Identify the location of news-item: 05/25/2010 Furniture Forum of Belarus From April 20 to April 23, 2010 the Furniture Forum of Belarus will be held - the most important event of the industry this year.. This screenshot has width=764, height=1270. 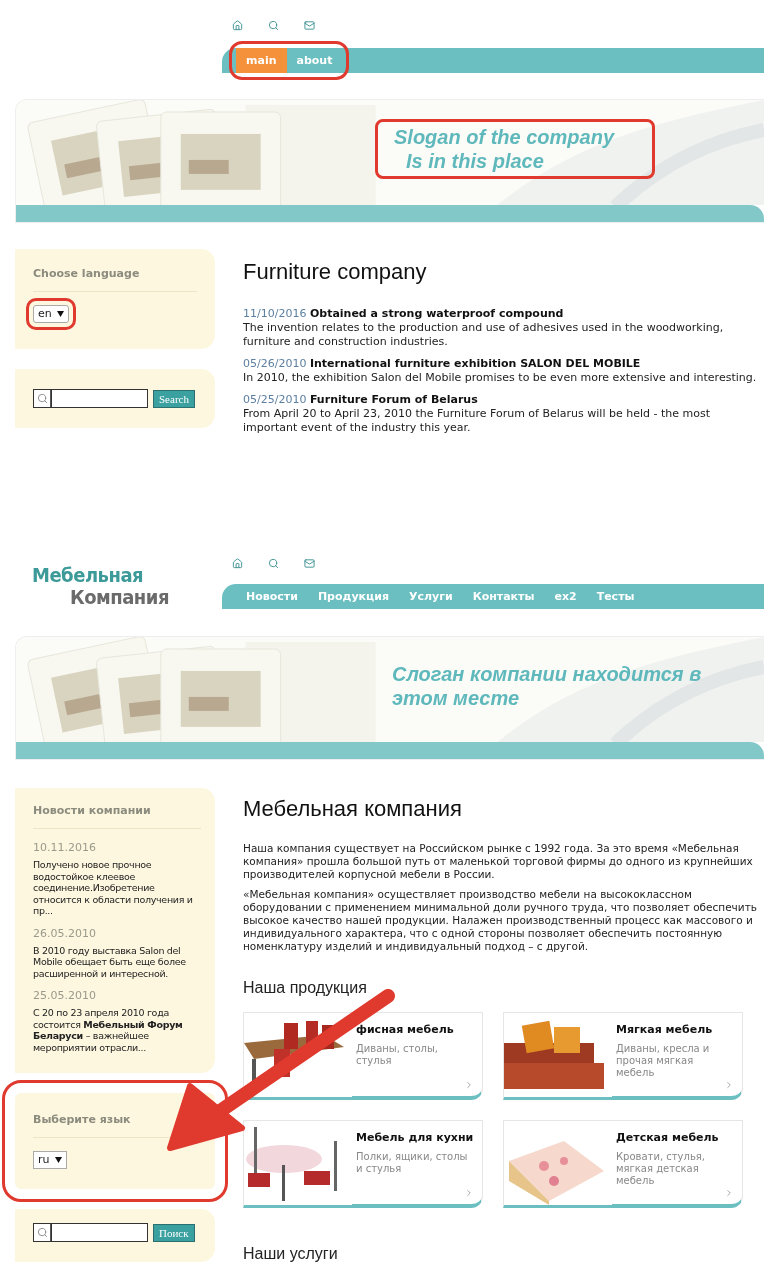
(477, 414).